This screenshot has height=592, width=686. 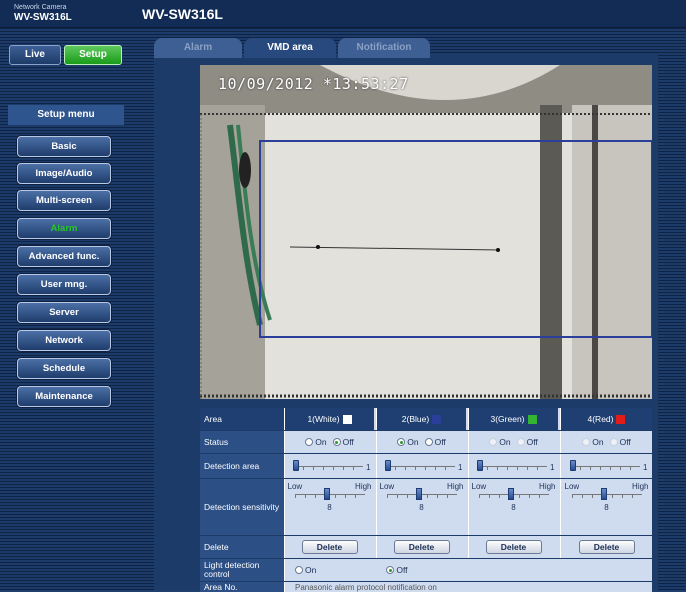 What do you see at coordinates (299, 570) in the screenshot?
I see `light-detection-on-radio` at bounding box center [299, 570].